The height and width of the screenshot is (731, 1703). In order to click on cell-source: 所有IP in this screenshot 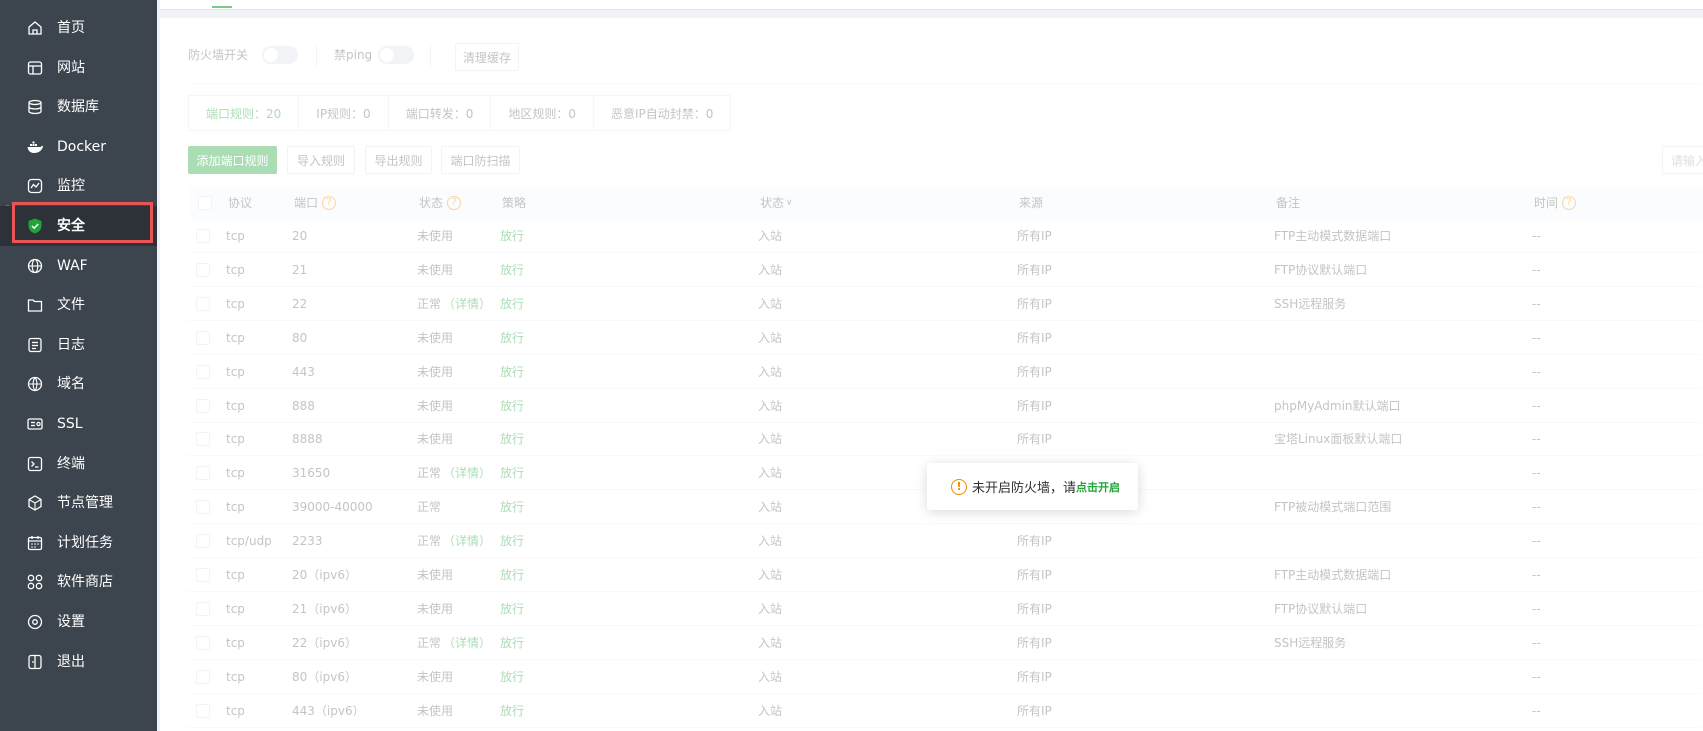, I will do `click(1034, 575)`.